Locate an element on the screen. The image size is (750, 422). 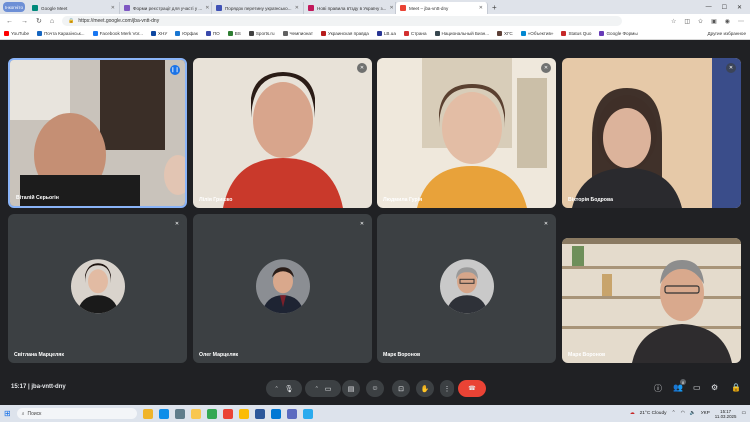
info-icon: ⓘ is located at coordinates (658, 388).